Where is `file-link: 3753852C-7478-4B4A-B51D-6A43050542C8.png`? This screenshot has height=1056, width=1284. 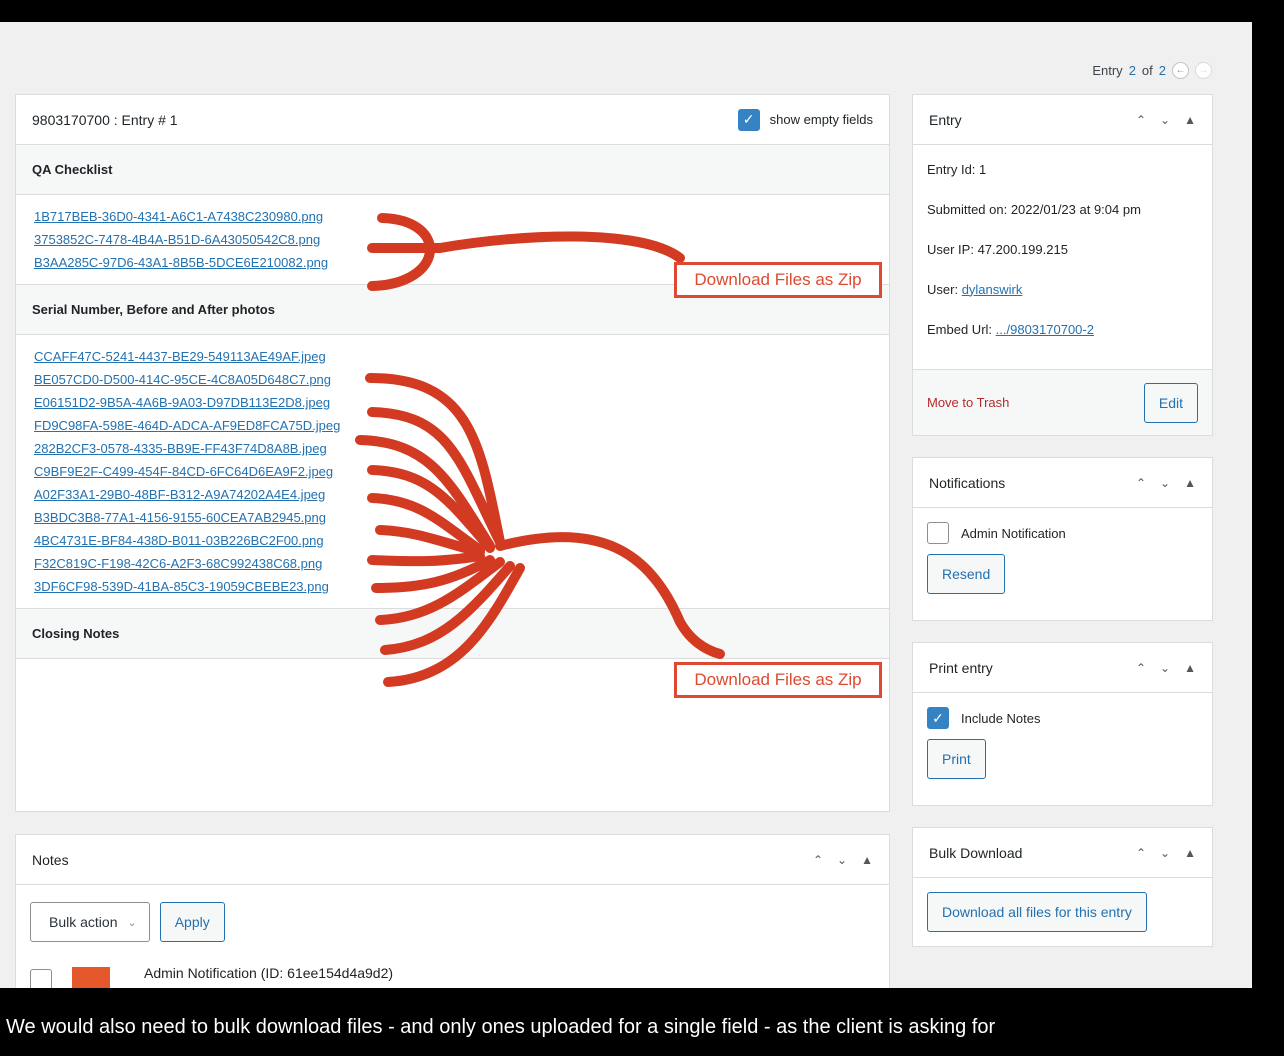 file-link: 3753852C-7478-4B4A-B51D-6A43050542C8.png is located at coordinates (452, 239).